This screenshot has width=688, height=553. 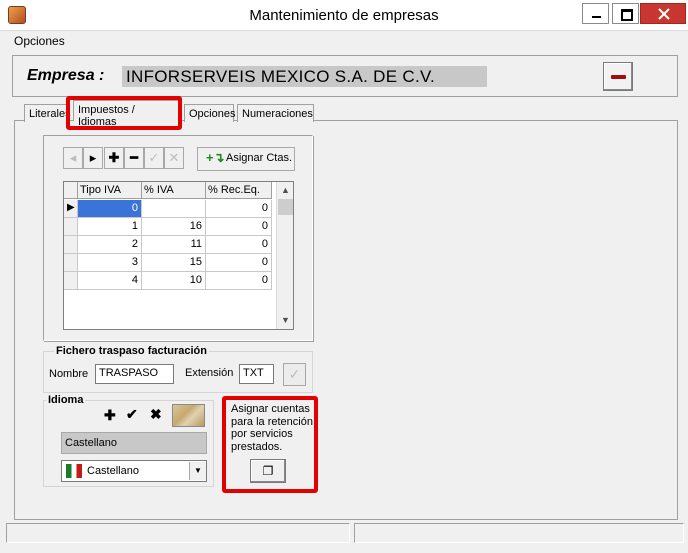 I want to click on extension-input: TXT, so click(x=256, y=374).